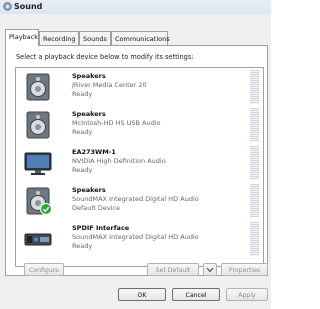 The width and height of the screenshot is (320, 309). I want to click on ok-button: OK, so click(142, 294).